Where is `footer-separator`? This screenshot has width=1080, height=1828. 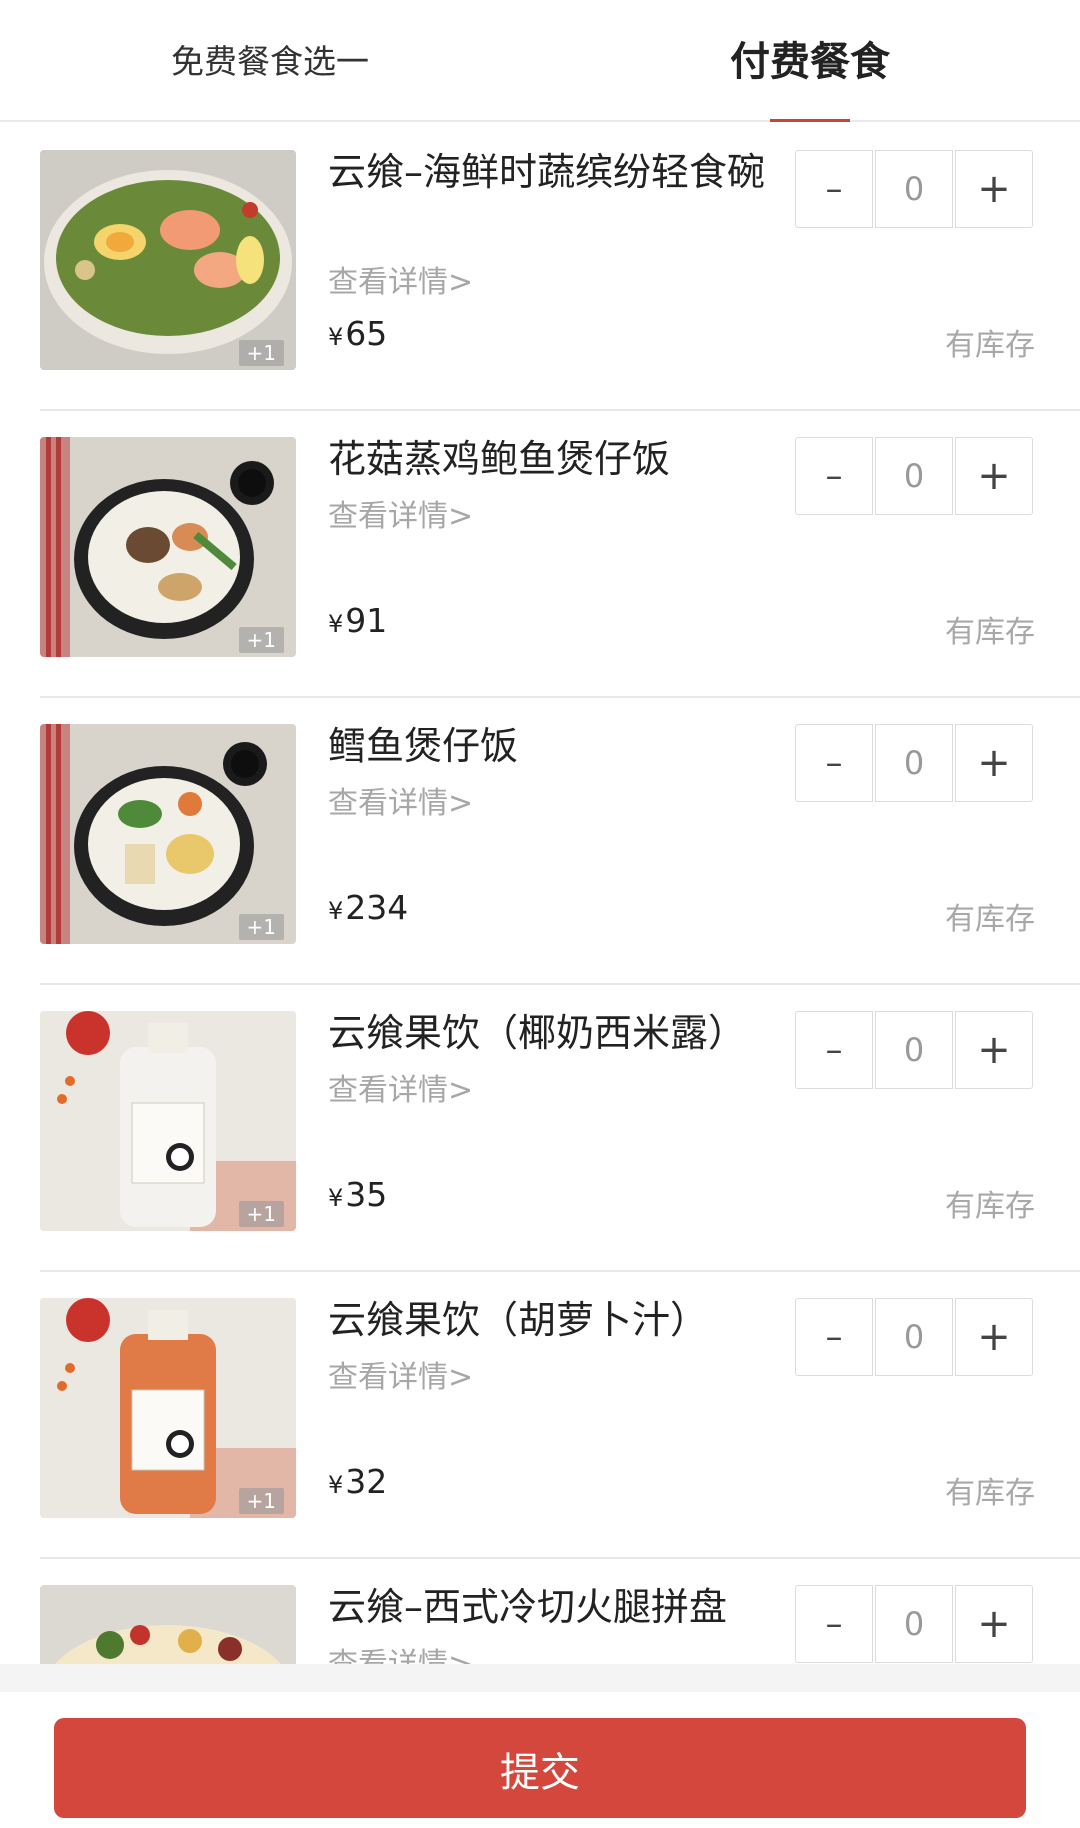
footer-separator is located at coordinates (540, 1678).